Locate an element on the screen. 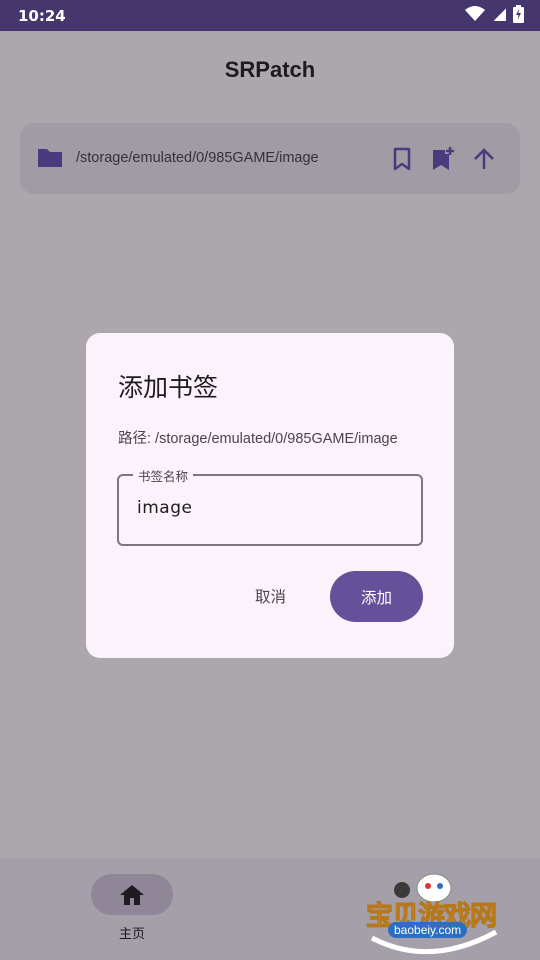 This screenshot has width=540, height=960. path-bar: /storage/emulated/0/985GAME/image is located at coordinates (270, 158).